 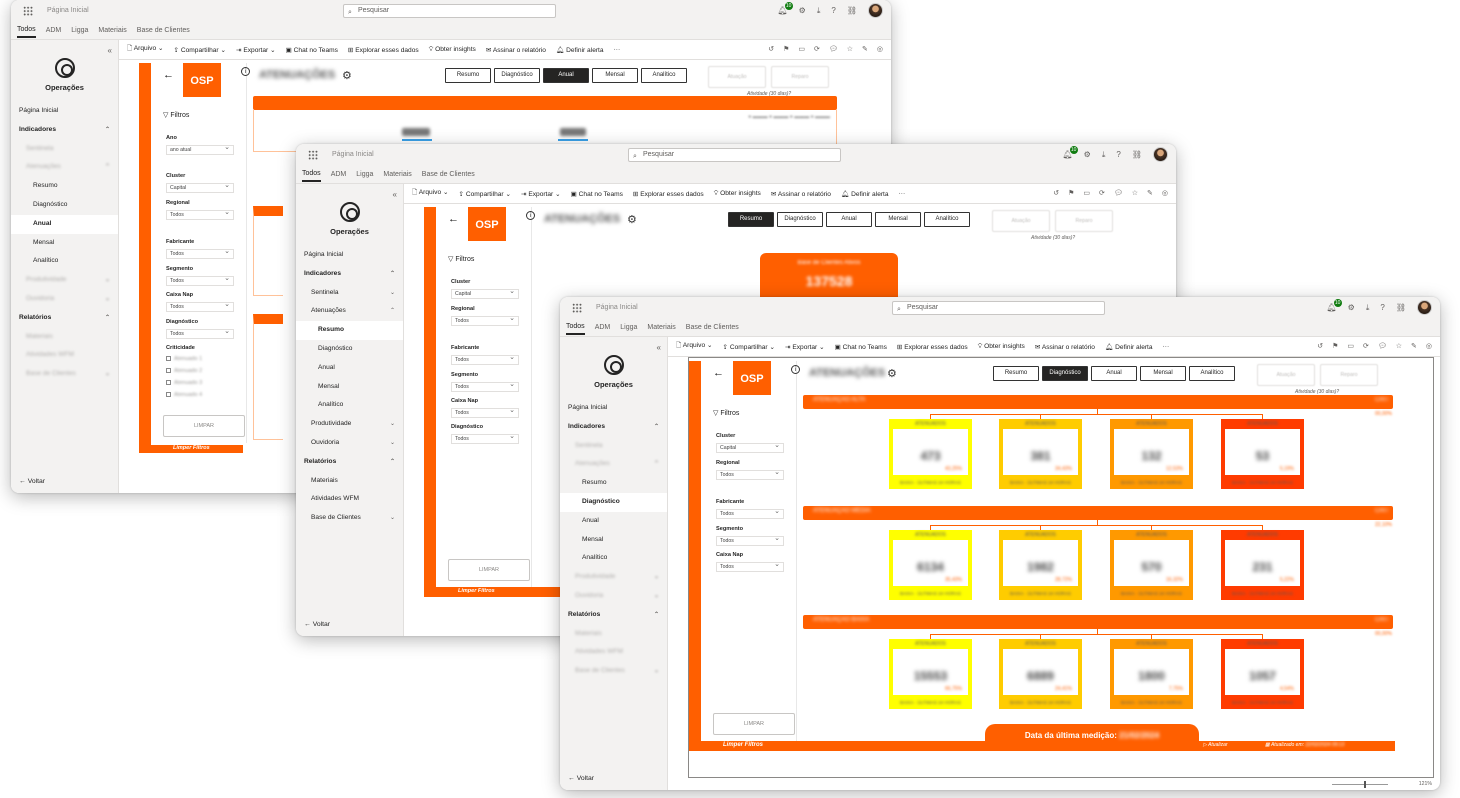 What do you see at coordinates (1349, 375) in the screenshot?
I see `reparo-button: Reparo` at bounding box center [1349, 375].